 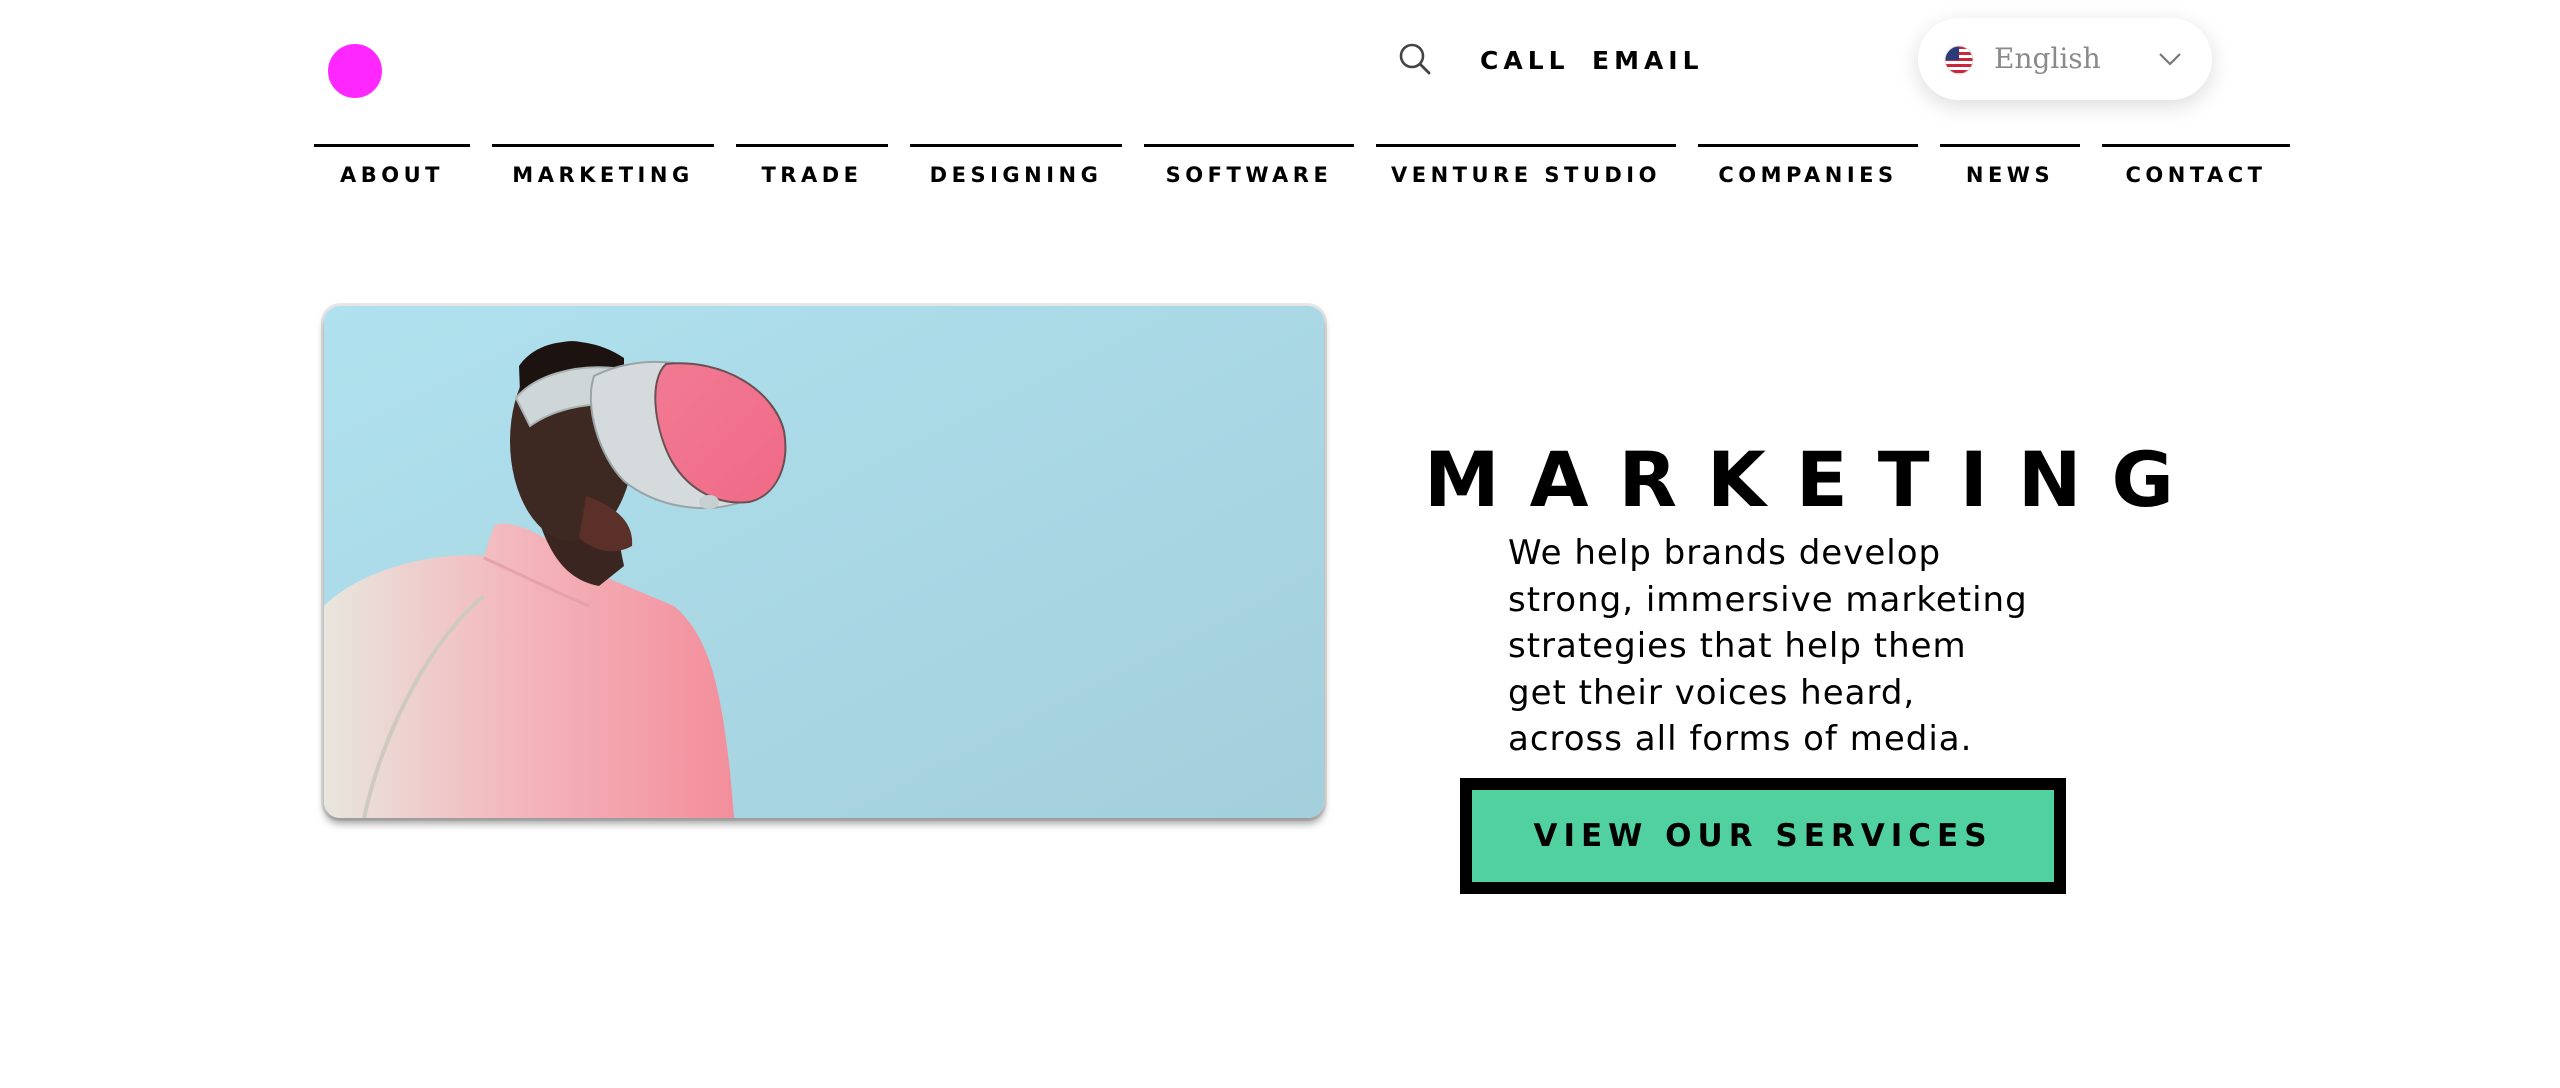 I want to click on nav-item-marketing: MARKETING, so click(x=603, y=179).